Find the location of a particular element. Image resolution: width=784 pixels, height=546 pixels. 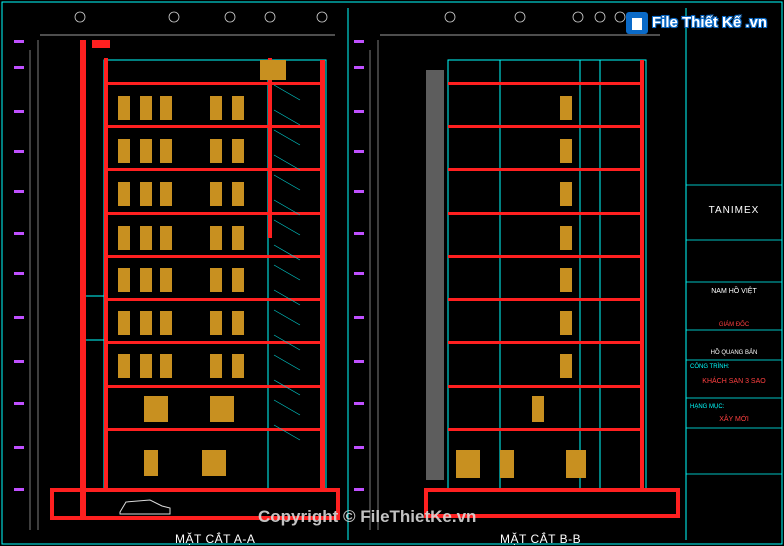

section-b-title: MẶT CẮT B-B is located at coordinates (541, 539).